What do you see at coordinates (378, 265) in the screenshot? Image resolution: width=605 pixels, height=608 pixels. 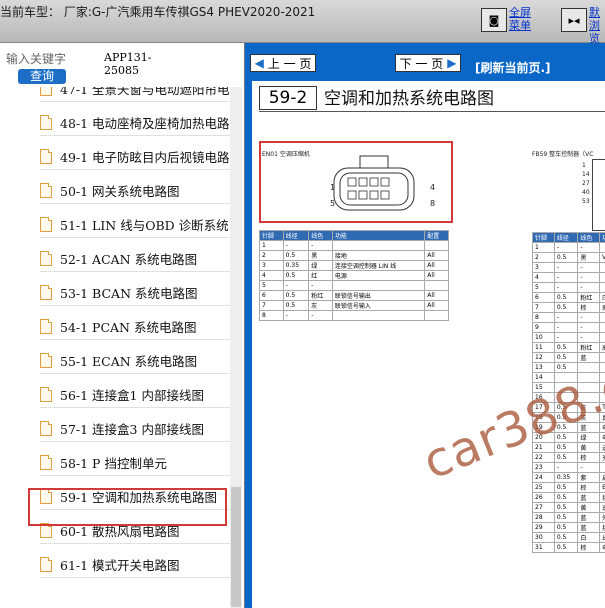 I see `table-cell: 连接空调控制器 LIN 线` at bounding box center [378, 265].